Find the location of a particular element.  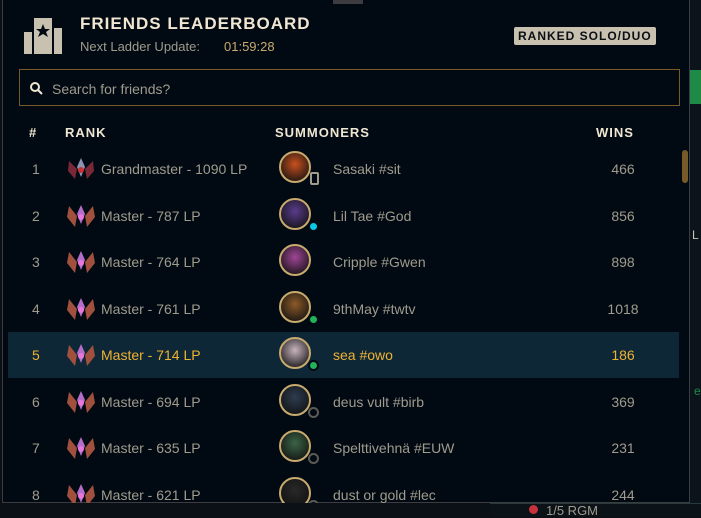

leaderboard-row: 8 Master - 621 LP dust or gold #lec 244 is located at coordinates (343, 487).